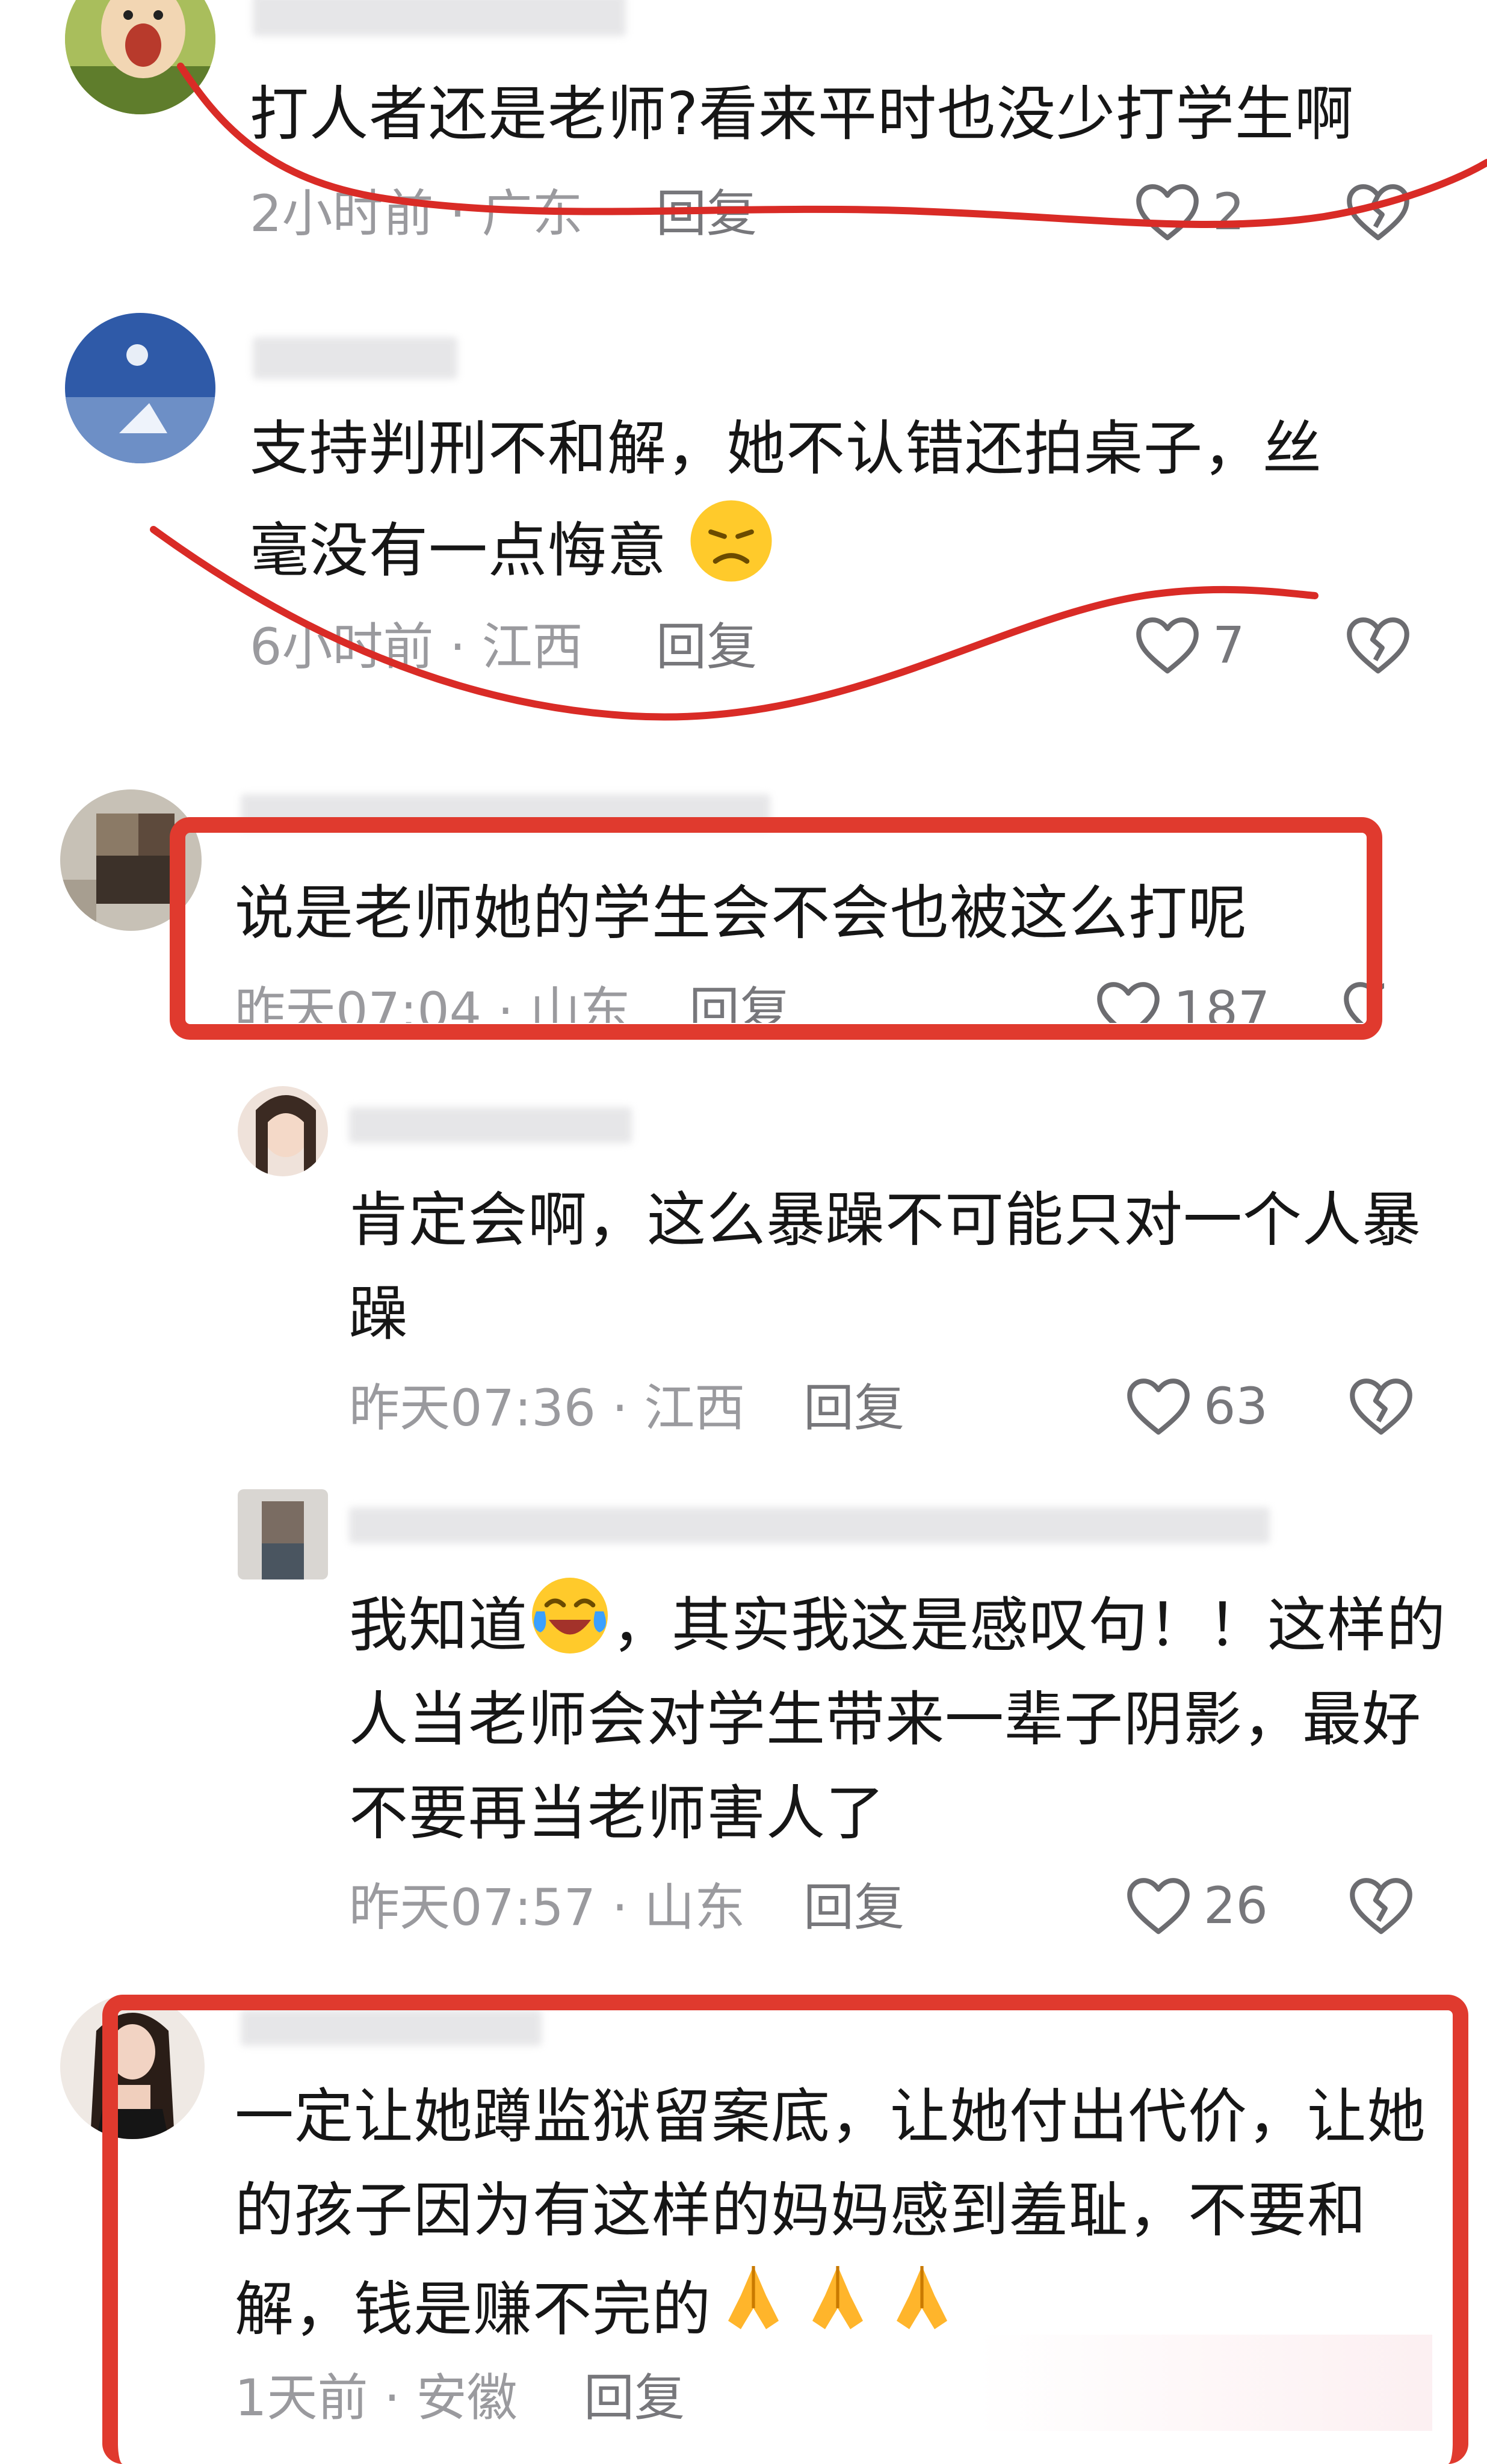 Image resolution: width=1487 pixels, height=2464 pixels. What do you see at coordinates (570, 1629) in the screenshot?
I see `laughing-tears-emoji` at bounding box center [570, 1629].